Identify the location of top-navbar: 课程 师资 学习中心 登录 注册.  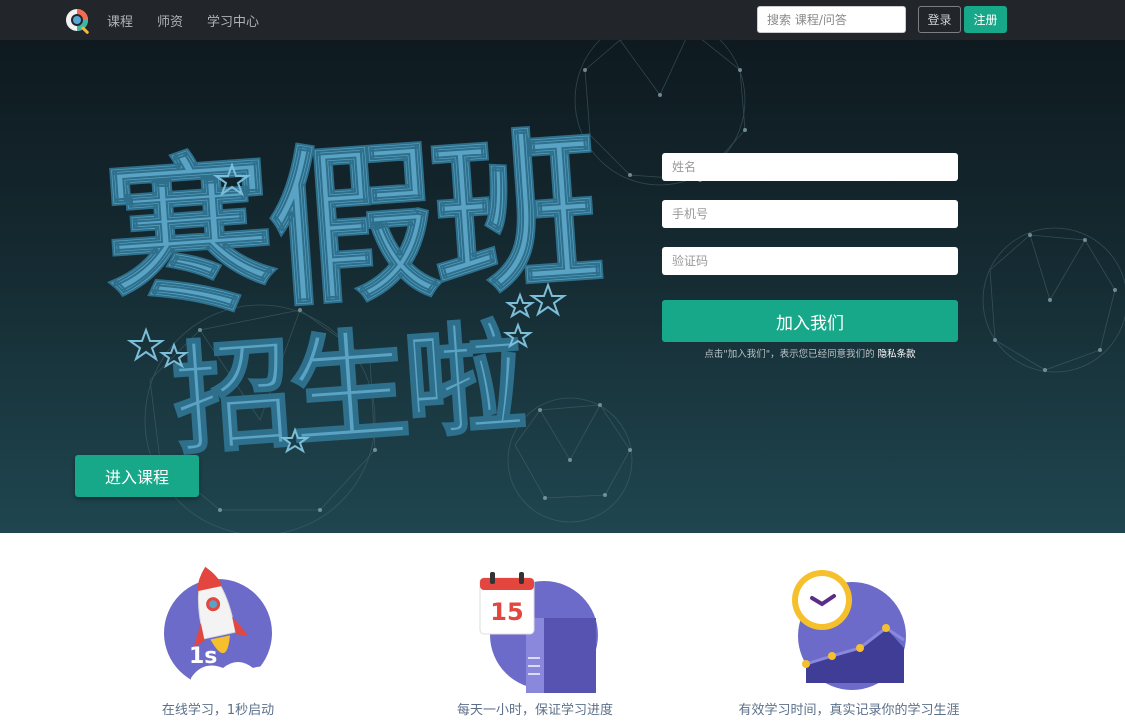
(562, 20).